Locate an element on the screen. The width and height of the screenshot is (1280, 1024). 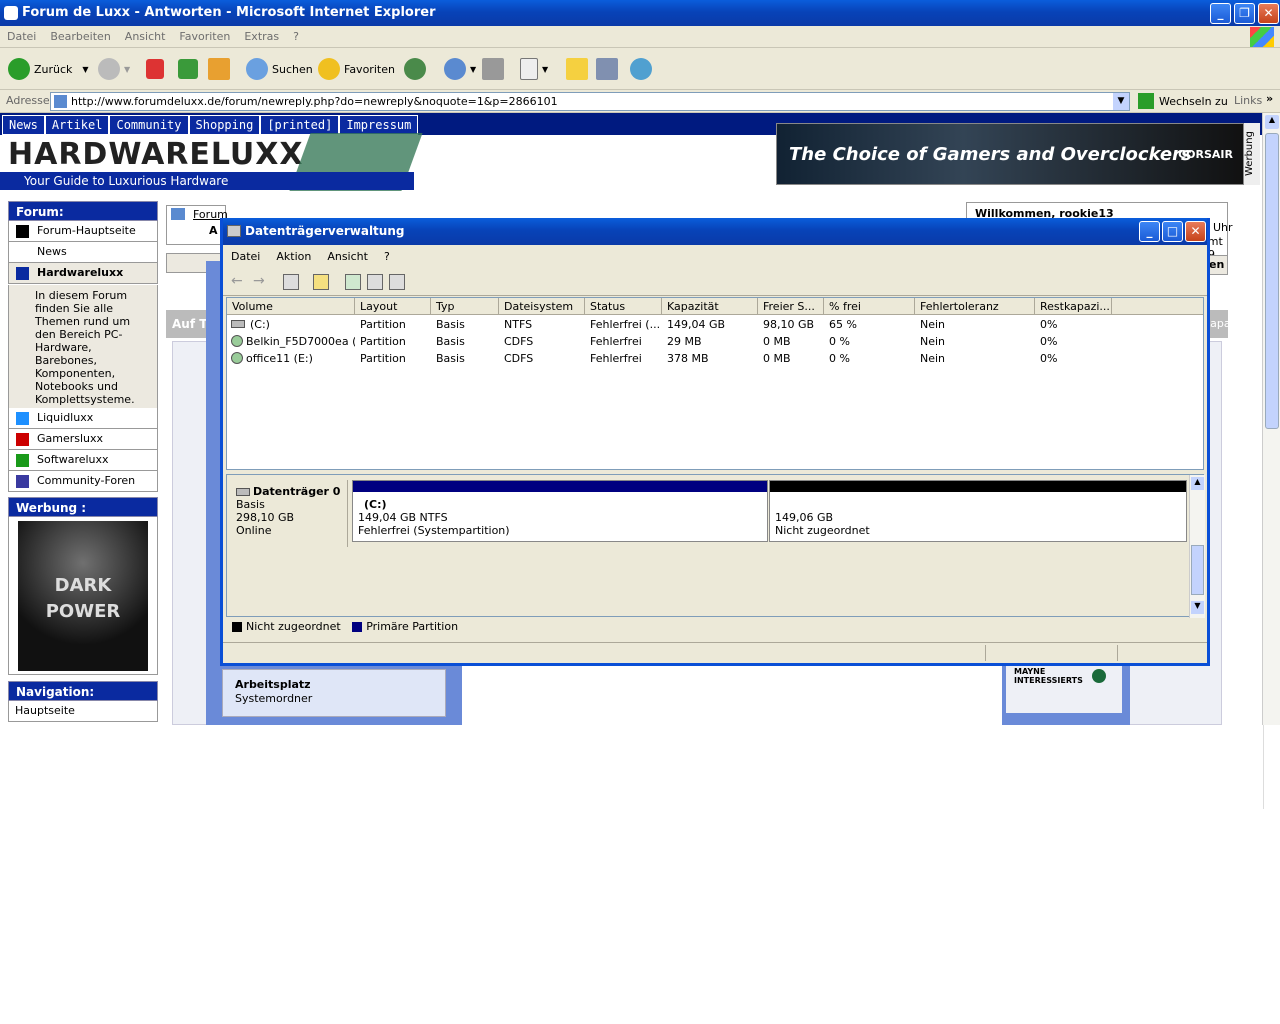
nav-tab-impressum: Impressum is located at coordinates (379, 125).